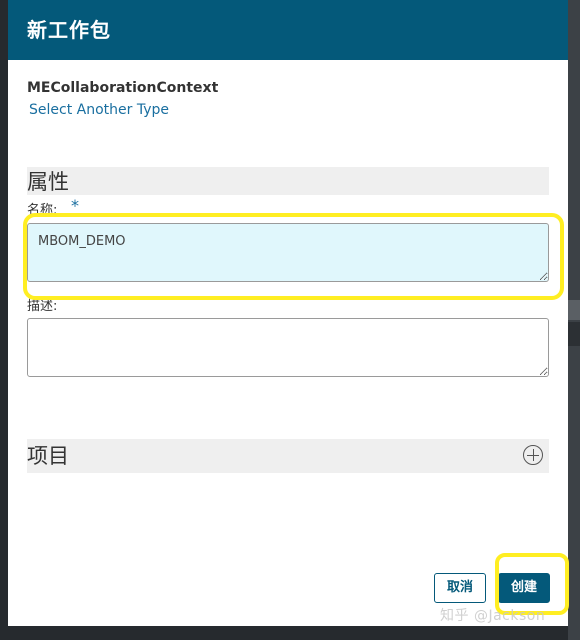 This screenshot has width=580, height=640. Describe the element at coordinates (123, 88) in the screenshot. I see `object-type-name: MECollaborationContext` at that location.